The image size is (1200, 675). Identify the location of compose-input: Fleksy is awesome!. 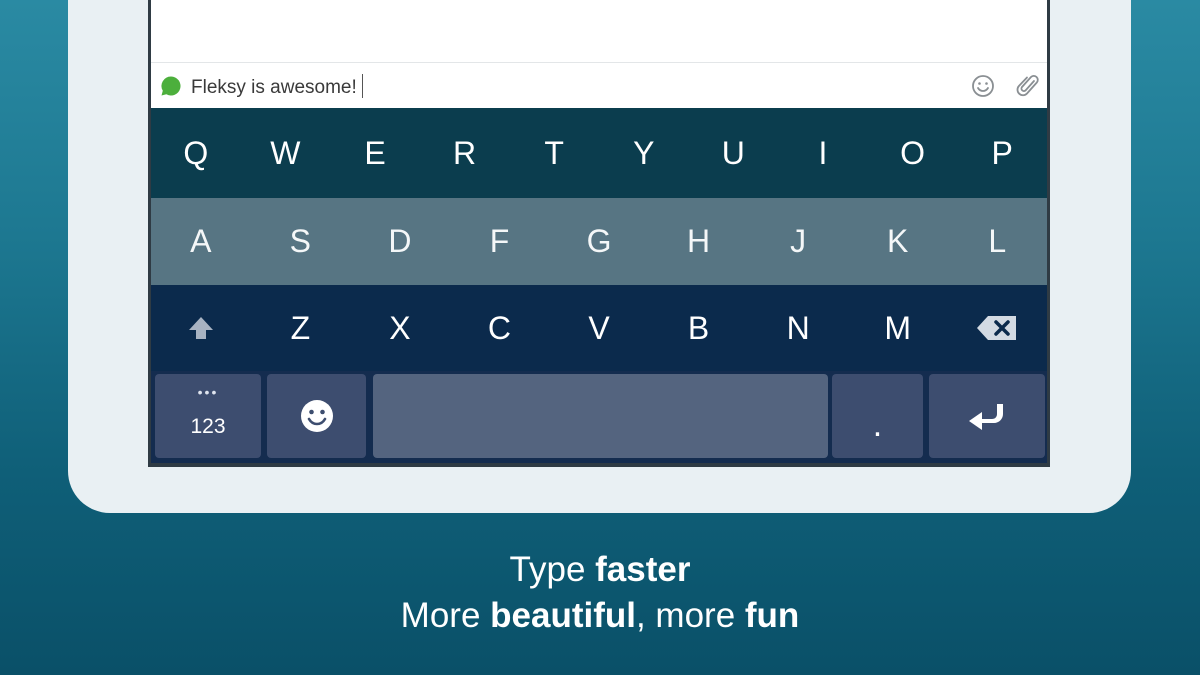
(277, 86).